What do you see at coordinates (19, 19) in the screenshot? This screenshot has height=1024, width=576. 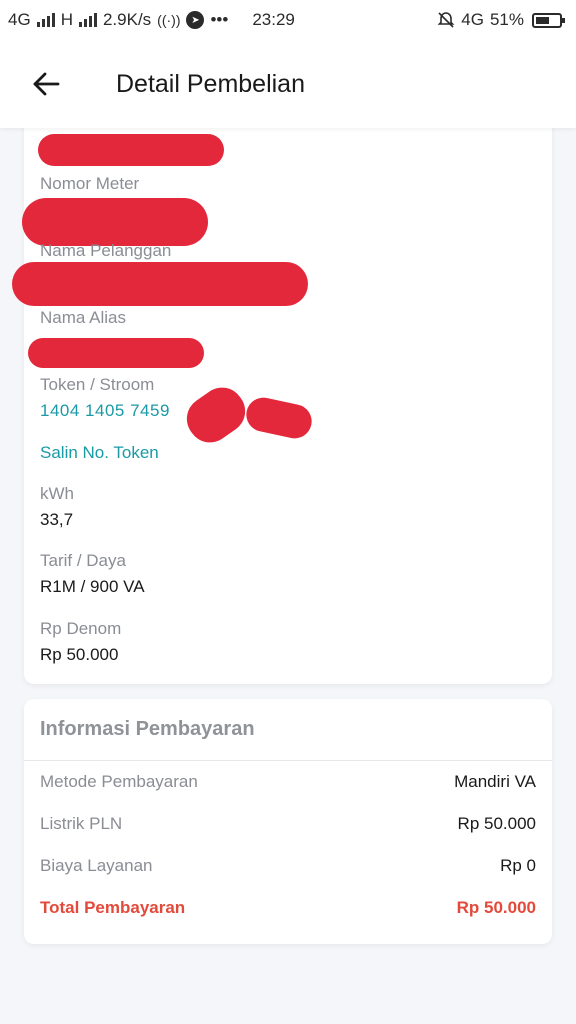 I see `network-type-1: 4G` at bounding box center [19, 19].